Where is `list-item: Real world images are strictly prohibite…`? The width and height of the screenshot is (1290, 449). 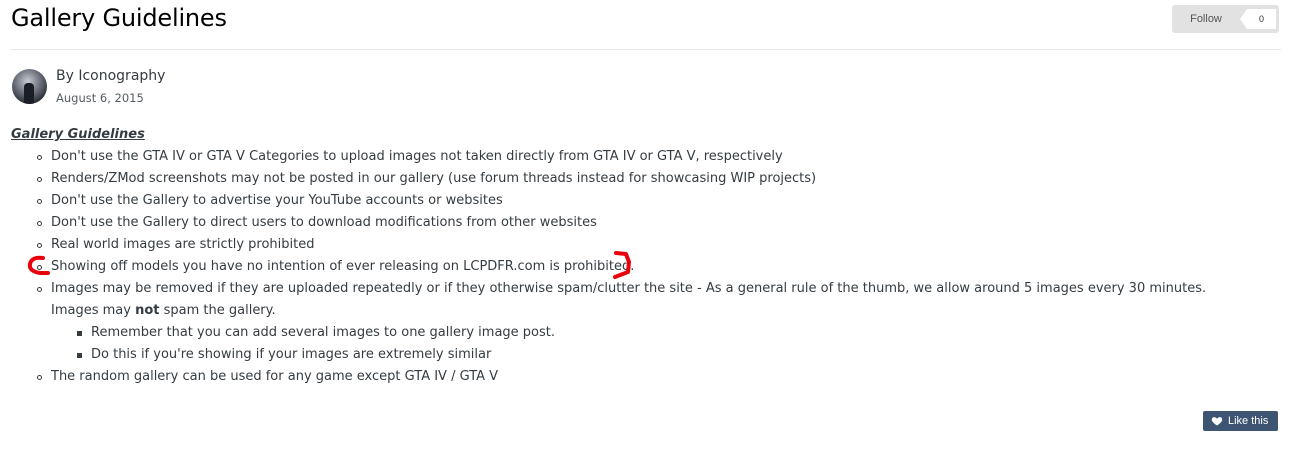 list-item: Real world images are strictly prohibite… is located at coordinates (639, 245).